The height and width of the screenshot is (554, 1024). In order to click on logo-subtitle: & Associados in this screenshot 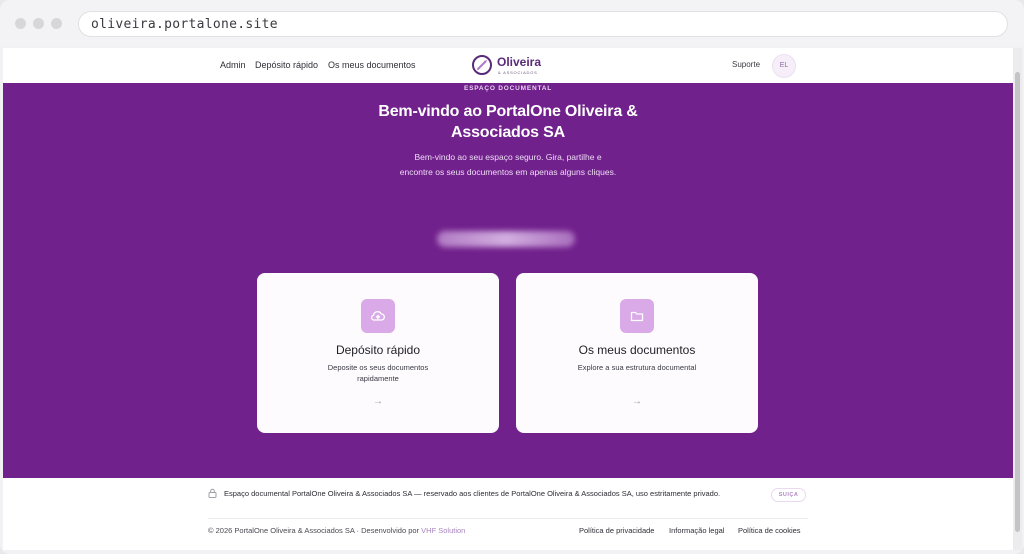, I will do `click(518, 72)`.